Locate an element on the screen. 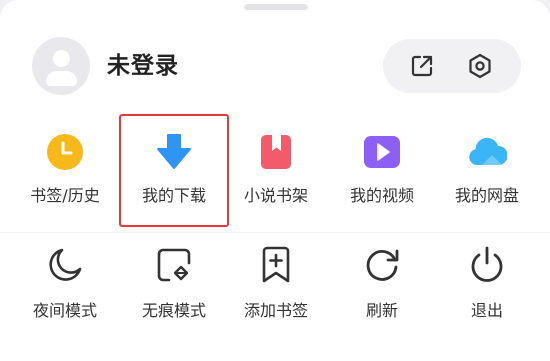 The image size is (550, 361). bookmark-book-icon is located at coordinates (276, 152).